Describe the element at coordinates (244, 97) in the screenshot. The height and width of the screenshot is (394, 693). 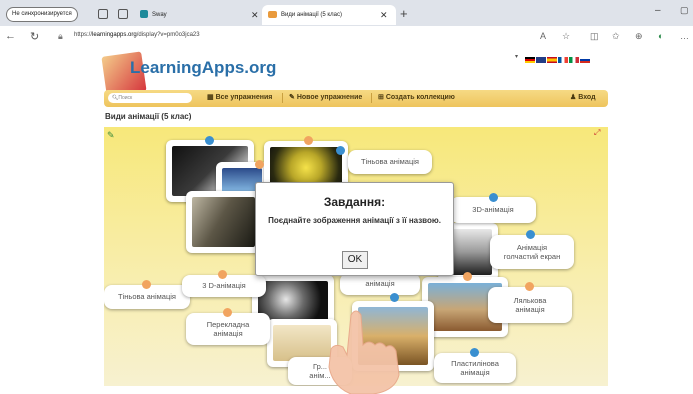
I see `all-exercises-label: Все упражнения` at that location.